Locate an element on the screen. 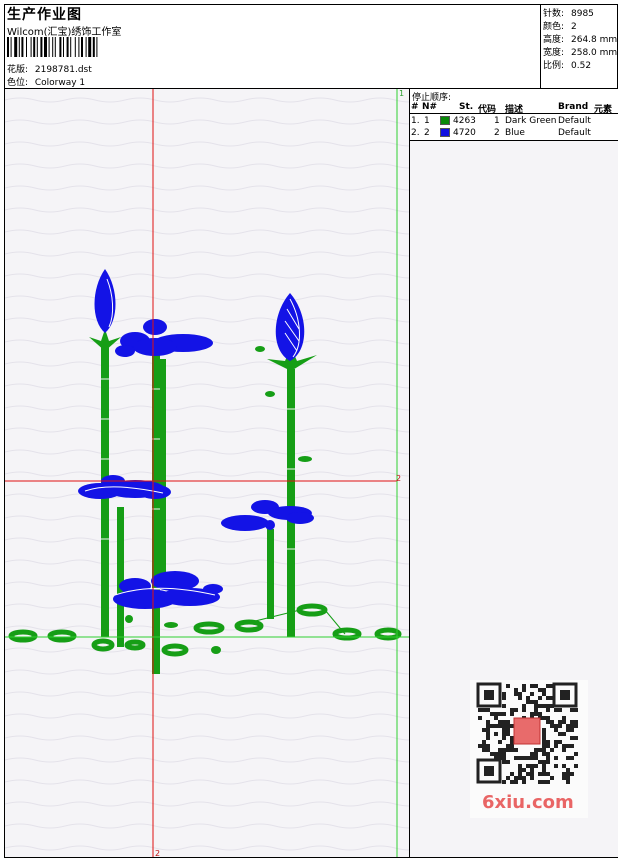  colorway-row: 色位: Colorway 1 is located at coordinates (46, 81).